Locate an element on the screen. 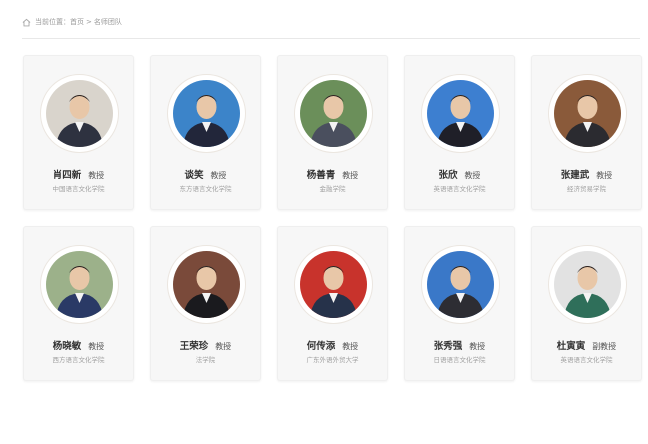  teacher-card: 王荣珍 教授 法学院 is located at coordinates (205, 303).